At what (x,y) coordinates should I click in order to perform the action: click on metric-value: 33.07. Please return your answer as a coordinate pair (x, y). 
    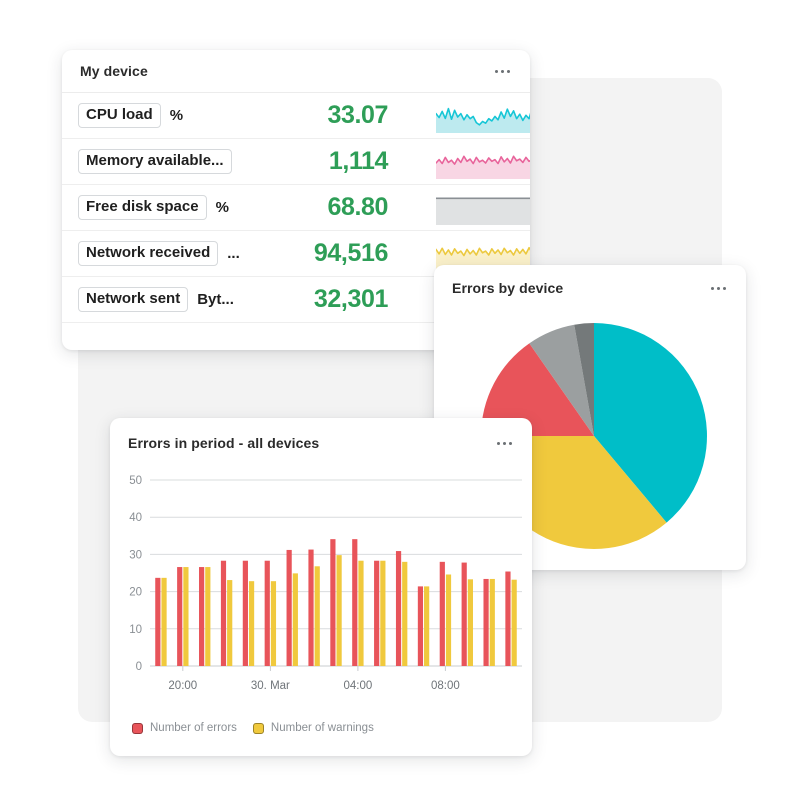
    Looking at the image, I should click on (357, 115).